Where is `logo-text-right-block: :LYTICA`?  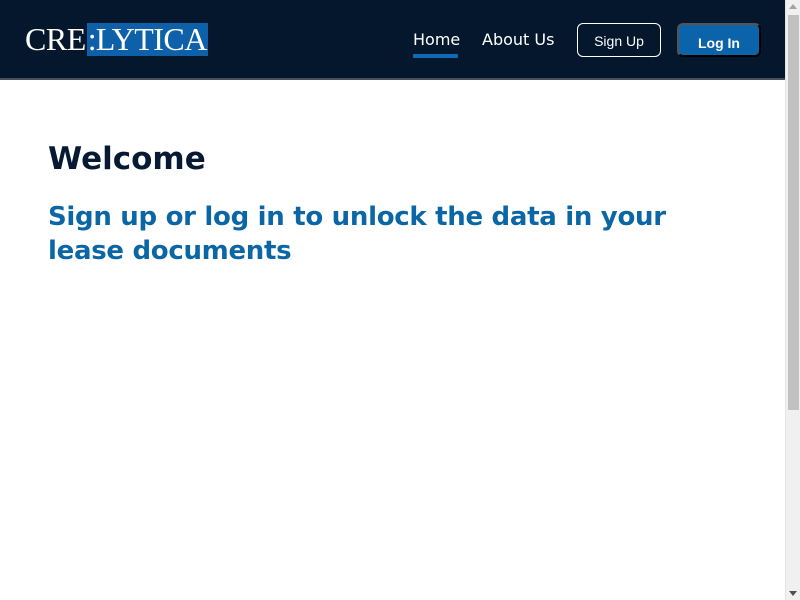
logo-text-right-block: :LYTICA is located at coordinates (147, 39).